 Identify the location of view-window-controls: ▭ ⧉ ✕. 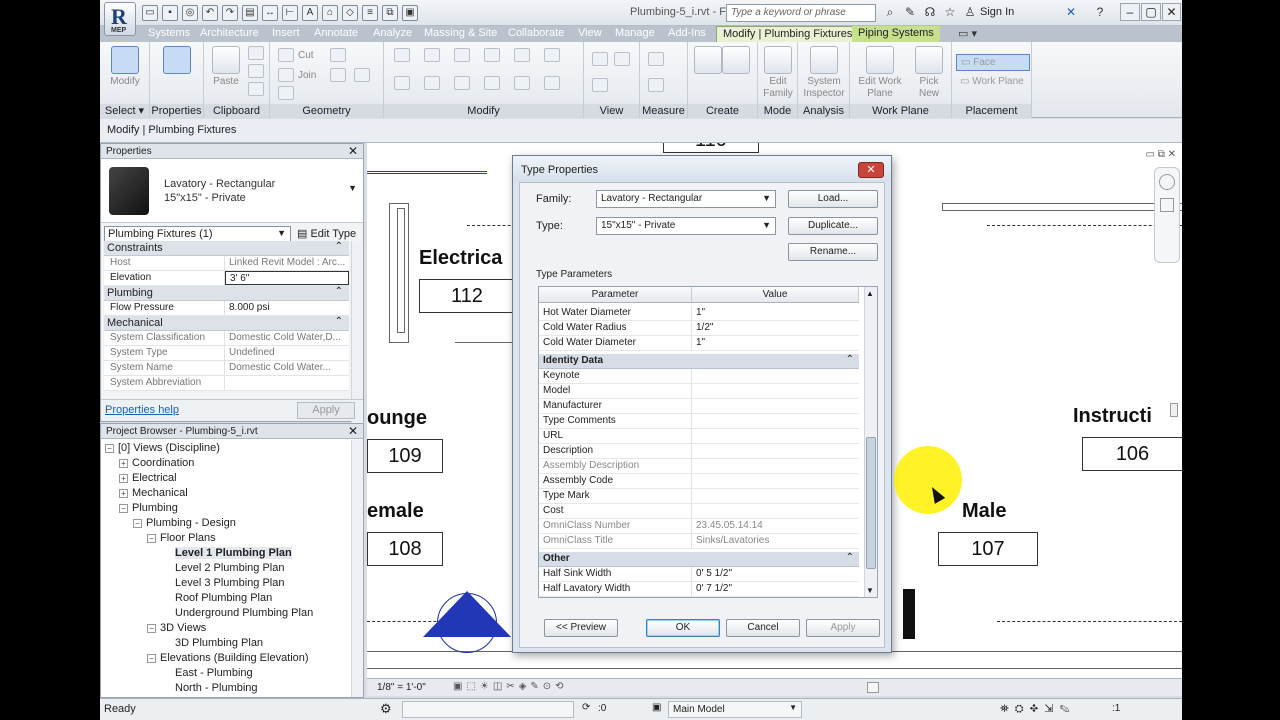
(1160, 154).